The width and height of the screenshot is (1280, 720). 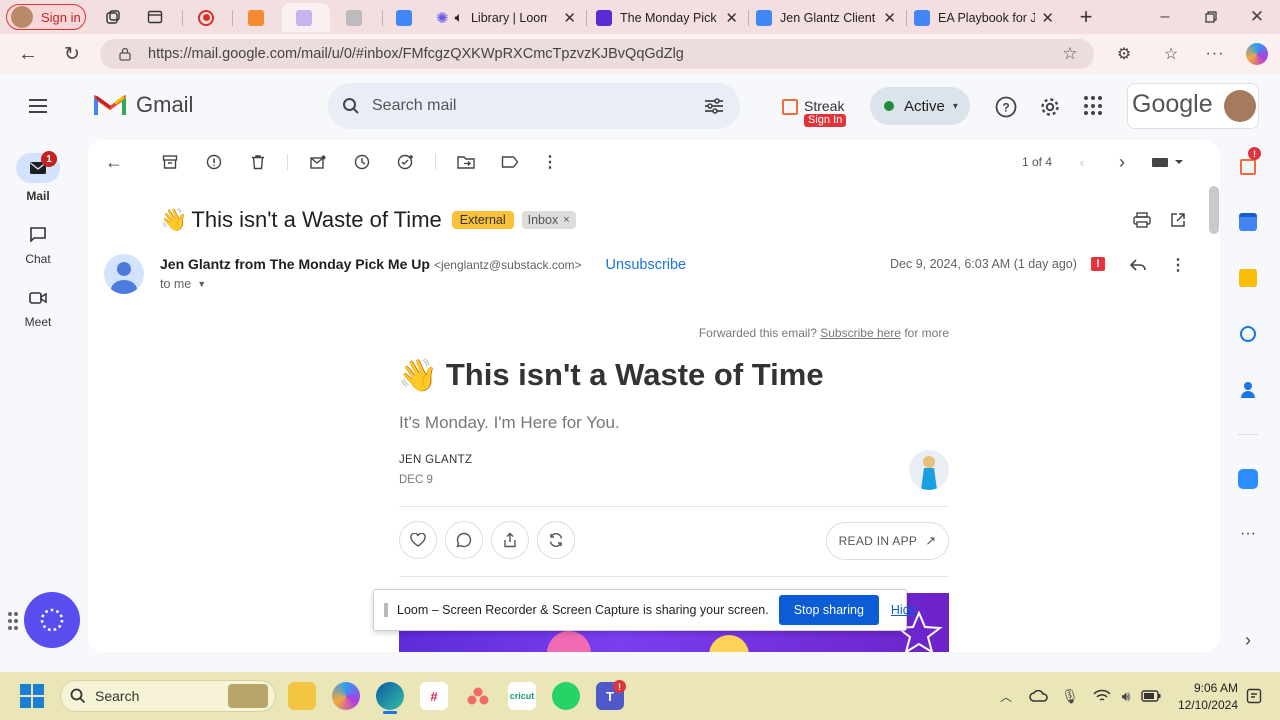 What do you see at coordinates (510, 540) in the screenshot?
I see `share-button` at bounding box center [510, 540].